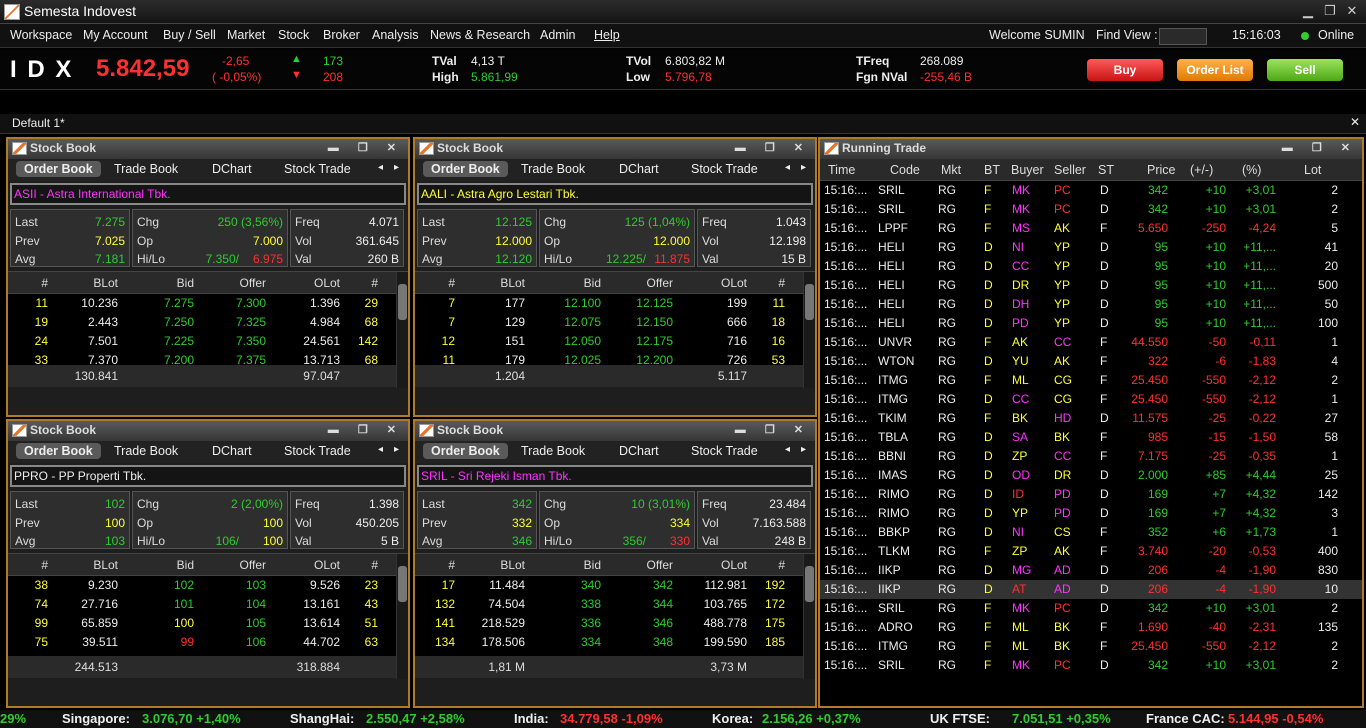 This screenshot has width=1366, height=728. What do you see at coordinates (1091, 247) in the screenshot?
I see `table-row: 15:16:... HELI RG D NI YP D 95 +10 +11,... 41` at bounding box center [1091, 247].